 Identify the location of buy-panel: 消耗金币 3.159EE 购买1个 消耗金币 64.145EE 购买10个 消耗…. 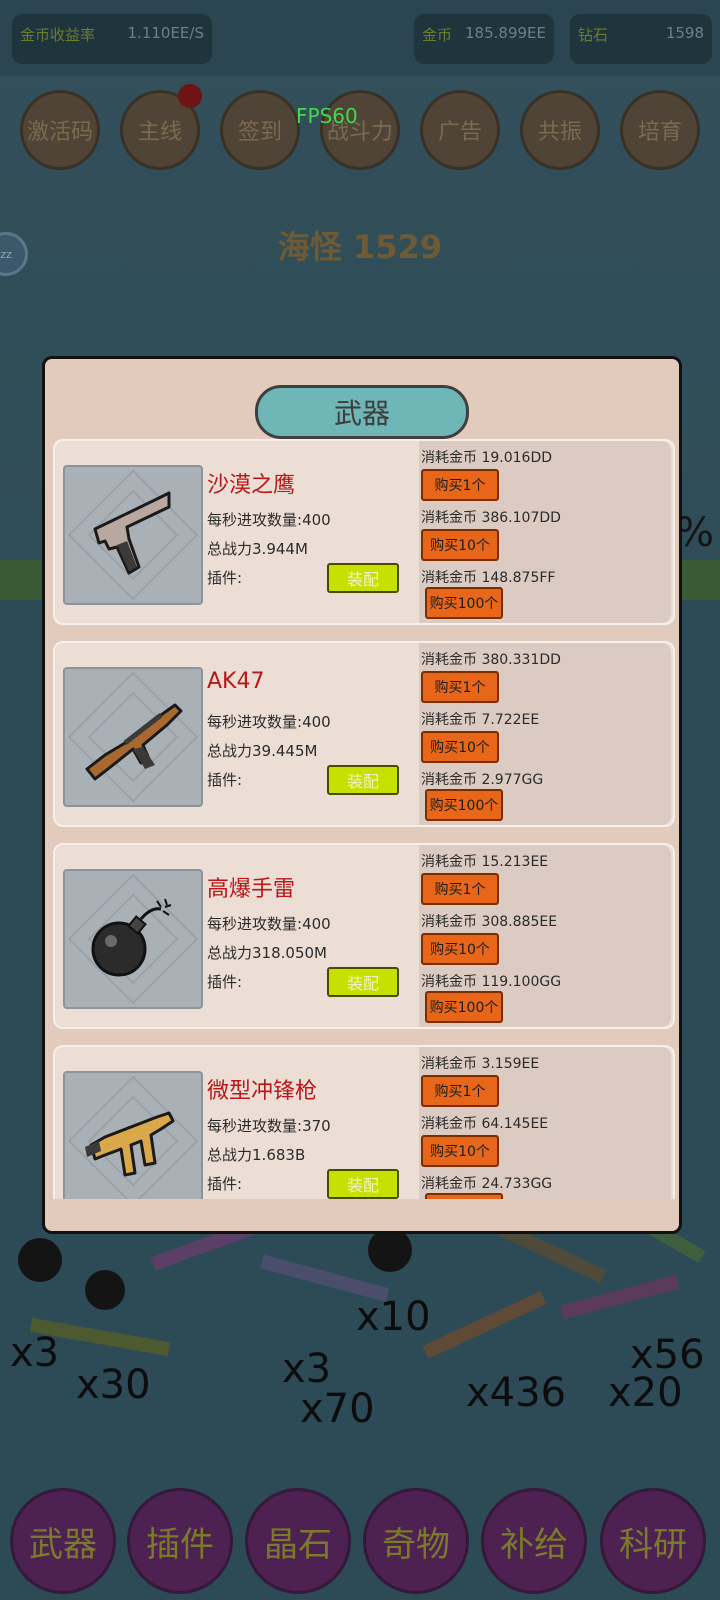
(545, 1123).